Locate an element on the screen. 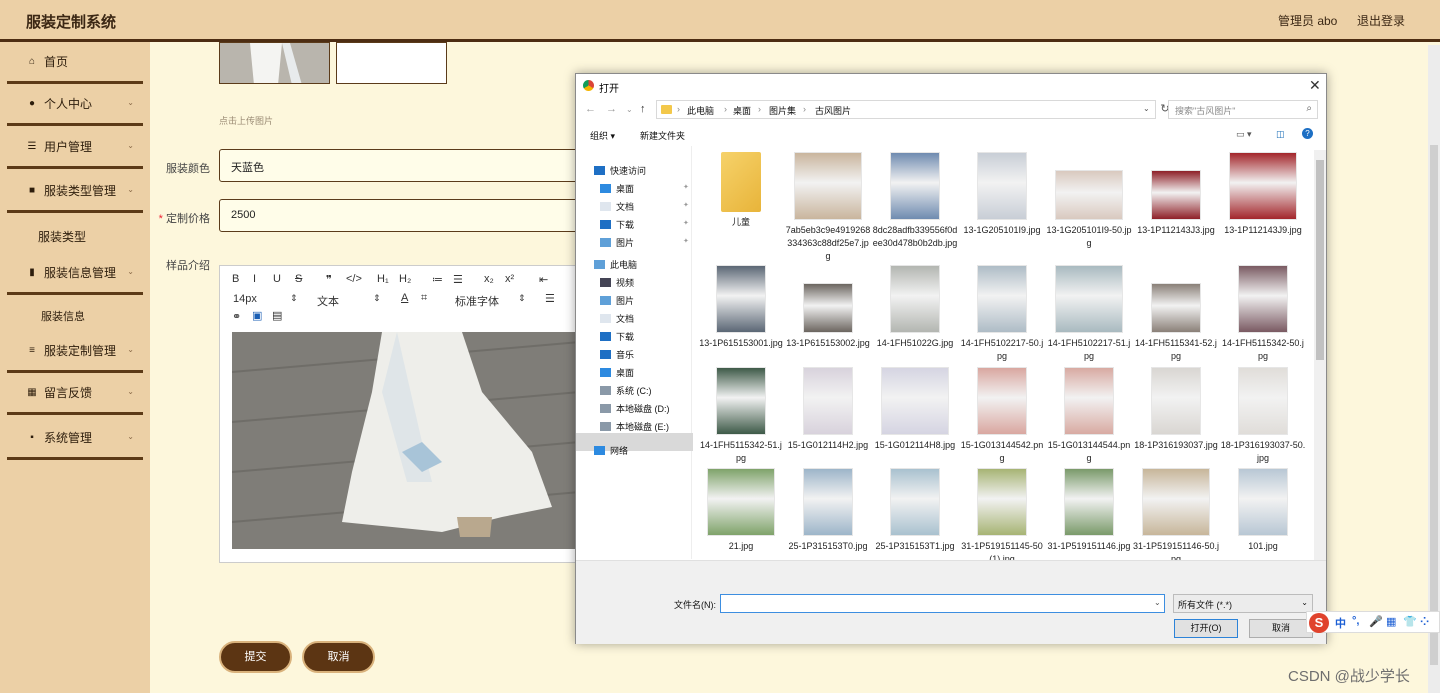 The image size is (1440, 693). file-item: 14-1FH51022G.jpg is located at coordinates (915, 307).